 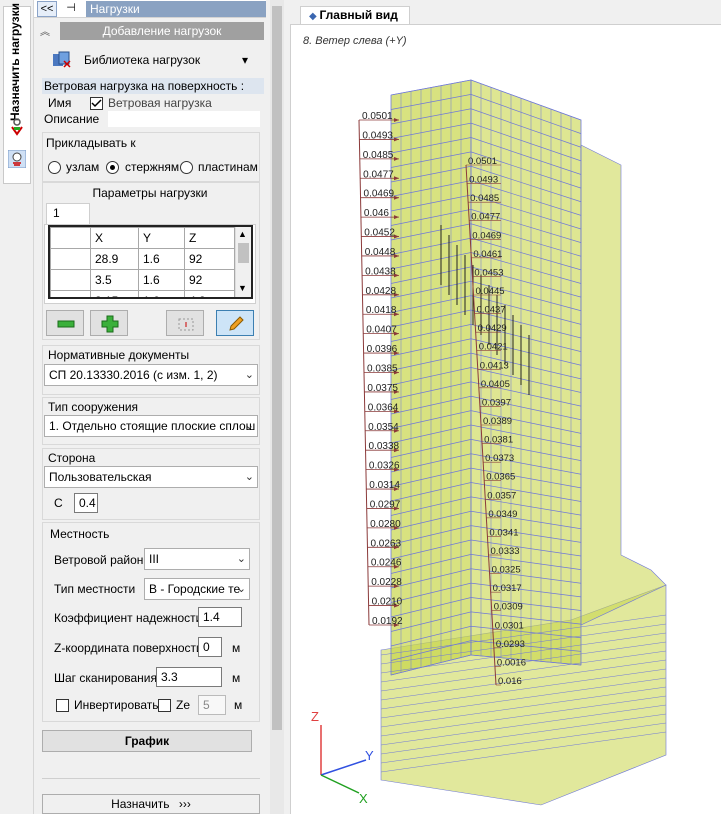 What do you see at coordinates (164, 705) in the screenshot?
I see `ze-checkbox` at bounding box center [164, 705].